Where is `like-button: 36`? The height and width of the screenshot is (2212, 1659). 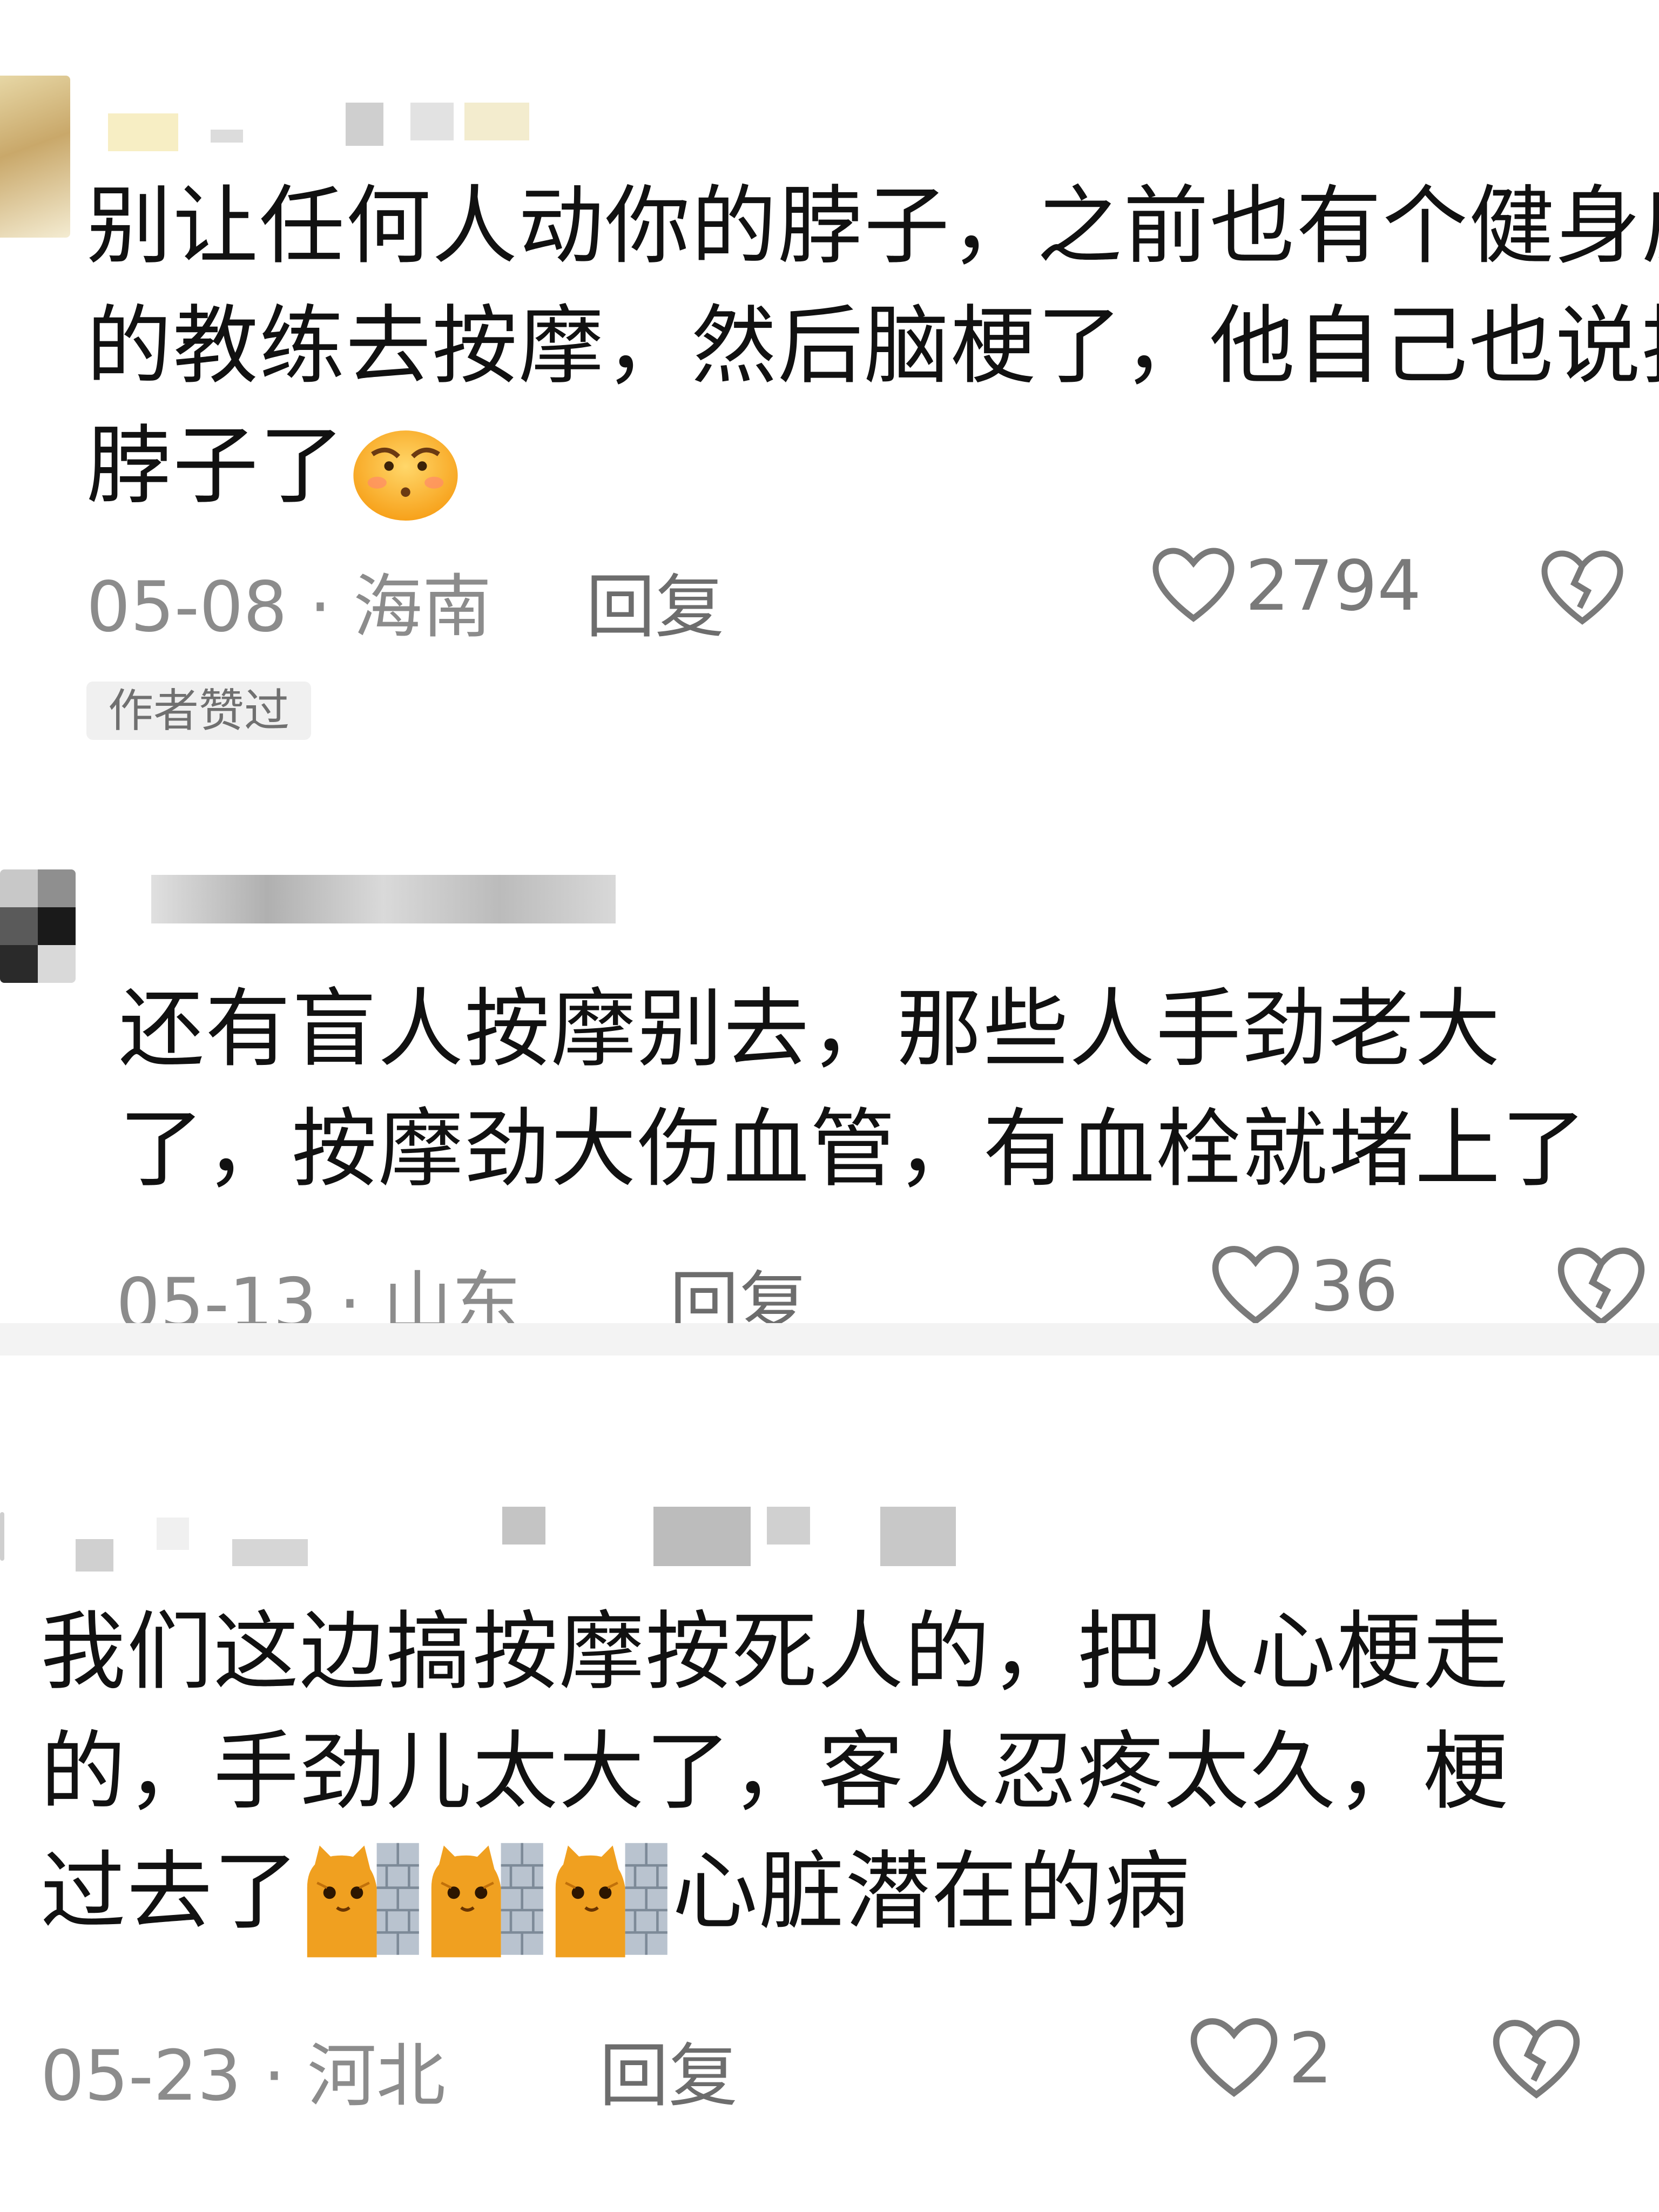
like-button: 36 is located at coordinates (1304, 1283).